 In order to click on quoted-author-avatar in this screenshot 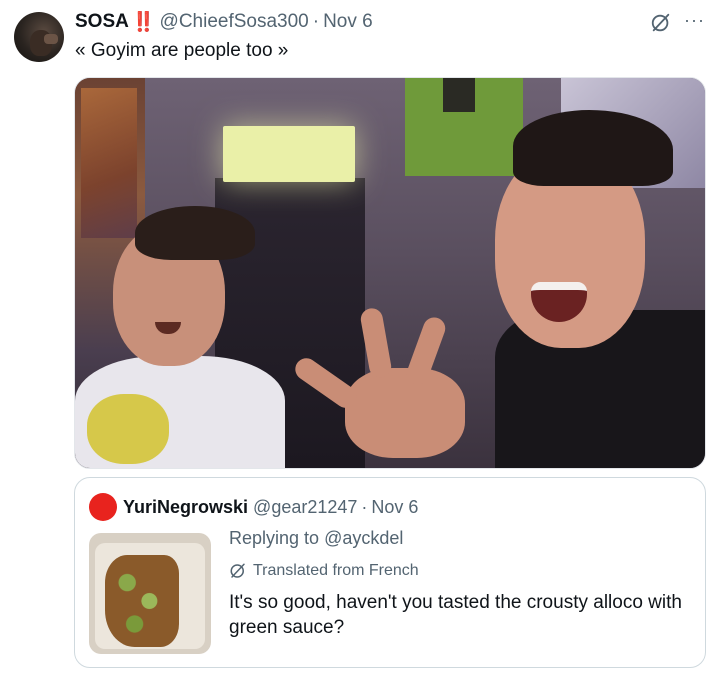, I will do `click(103, 507)`.